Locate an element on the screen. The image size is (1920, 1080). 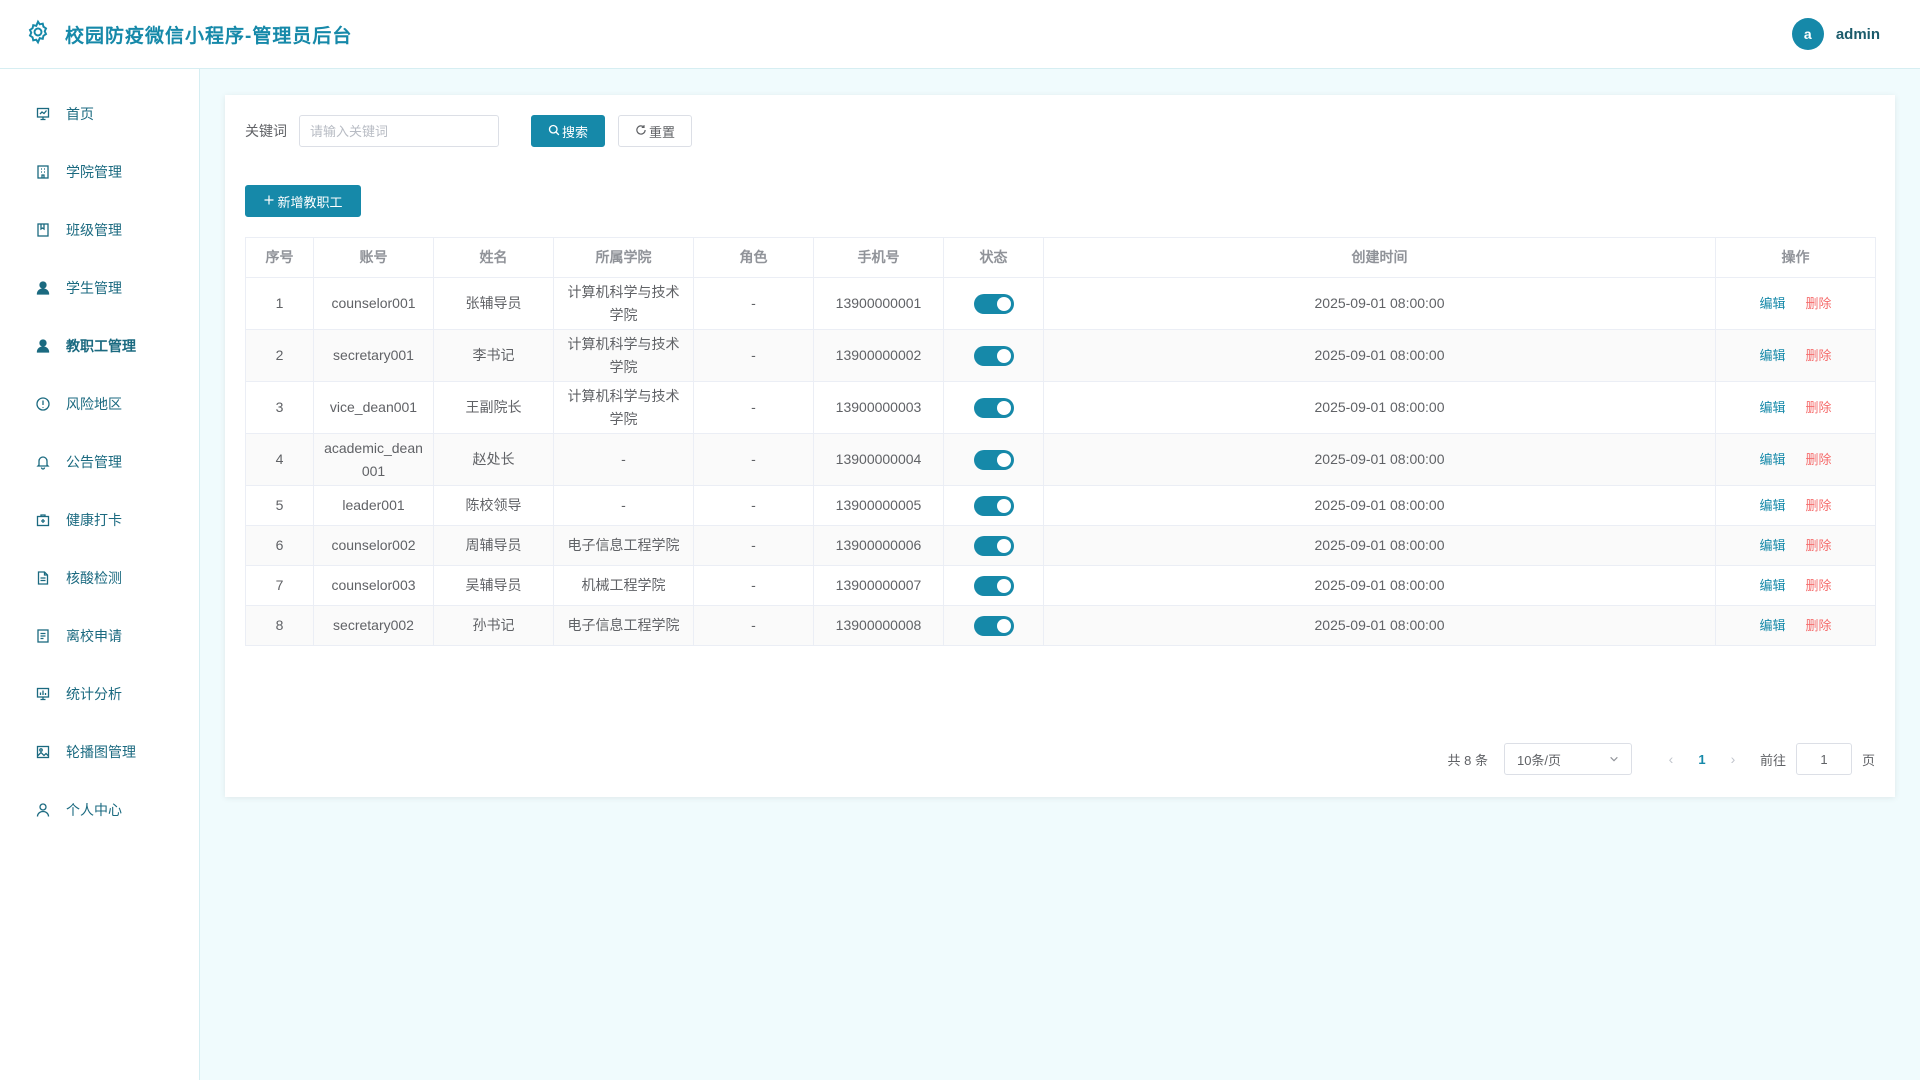
page-size-select: 10条/页 is located at coordinates (1567, 759).